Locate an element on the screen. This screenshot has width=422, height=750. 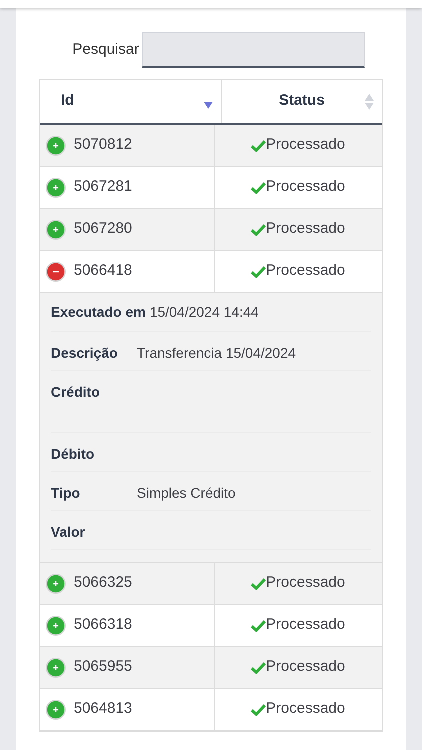
id-text: 5064813 is located at coordinates (103, 709).